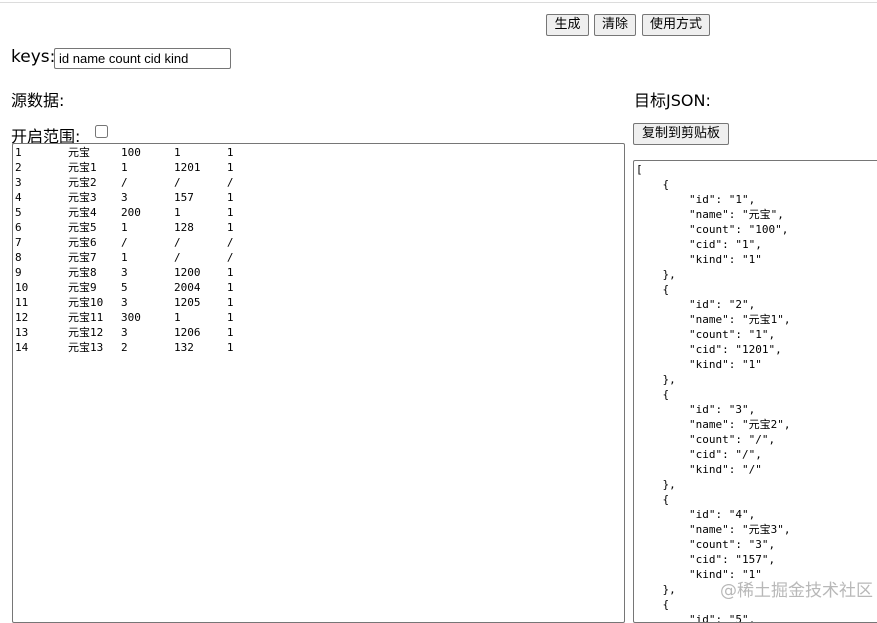 This screenshot has height=623, width=877. Describe the element at coordinates (676, 25) in the screenshot. I see `usage-button: 使用方式` at that location.